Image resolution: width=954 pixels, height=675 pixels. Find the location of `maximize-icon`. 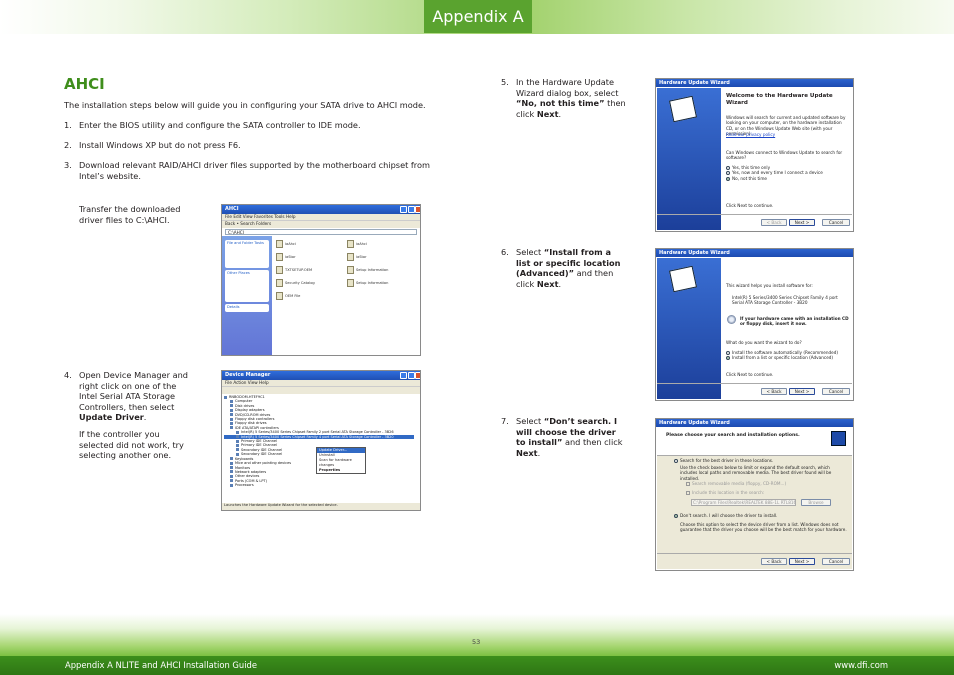

maximize-icon is located at coordinates (411, 375).